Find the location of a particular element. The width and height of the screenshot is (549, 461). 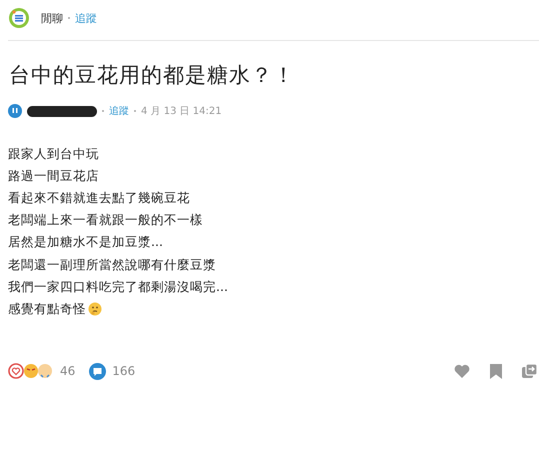

redaction-bar is located at coordinates (62, 111).